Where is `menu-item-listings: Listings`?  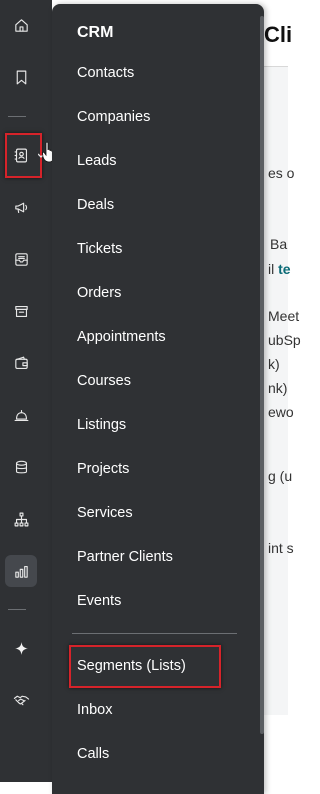 menu-item-listings: Listings is located at coordinates (101, 425).